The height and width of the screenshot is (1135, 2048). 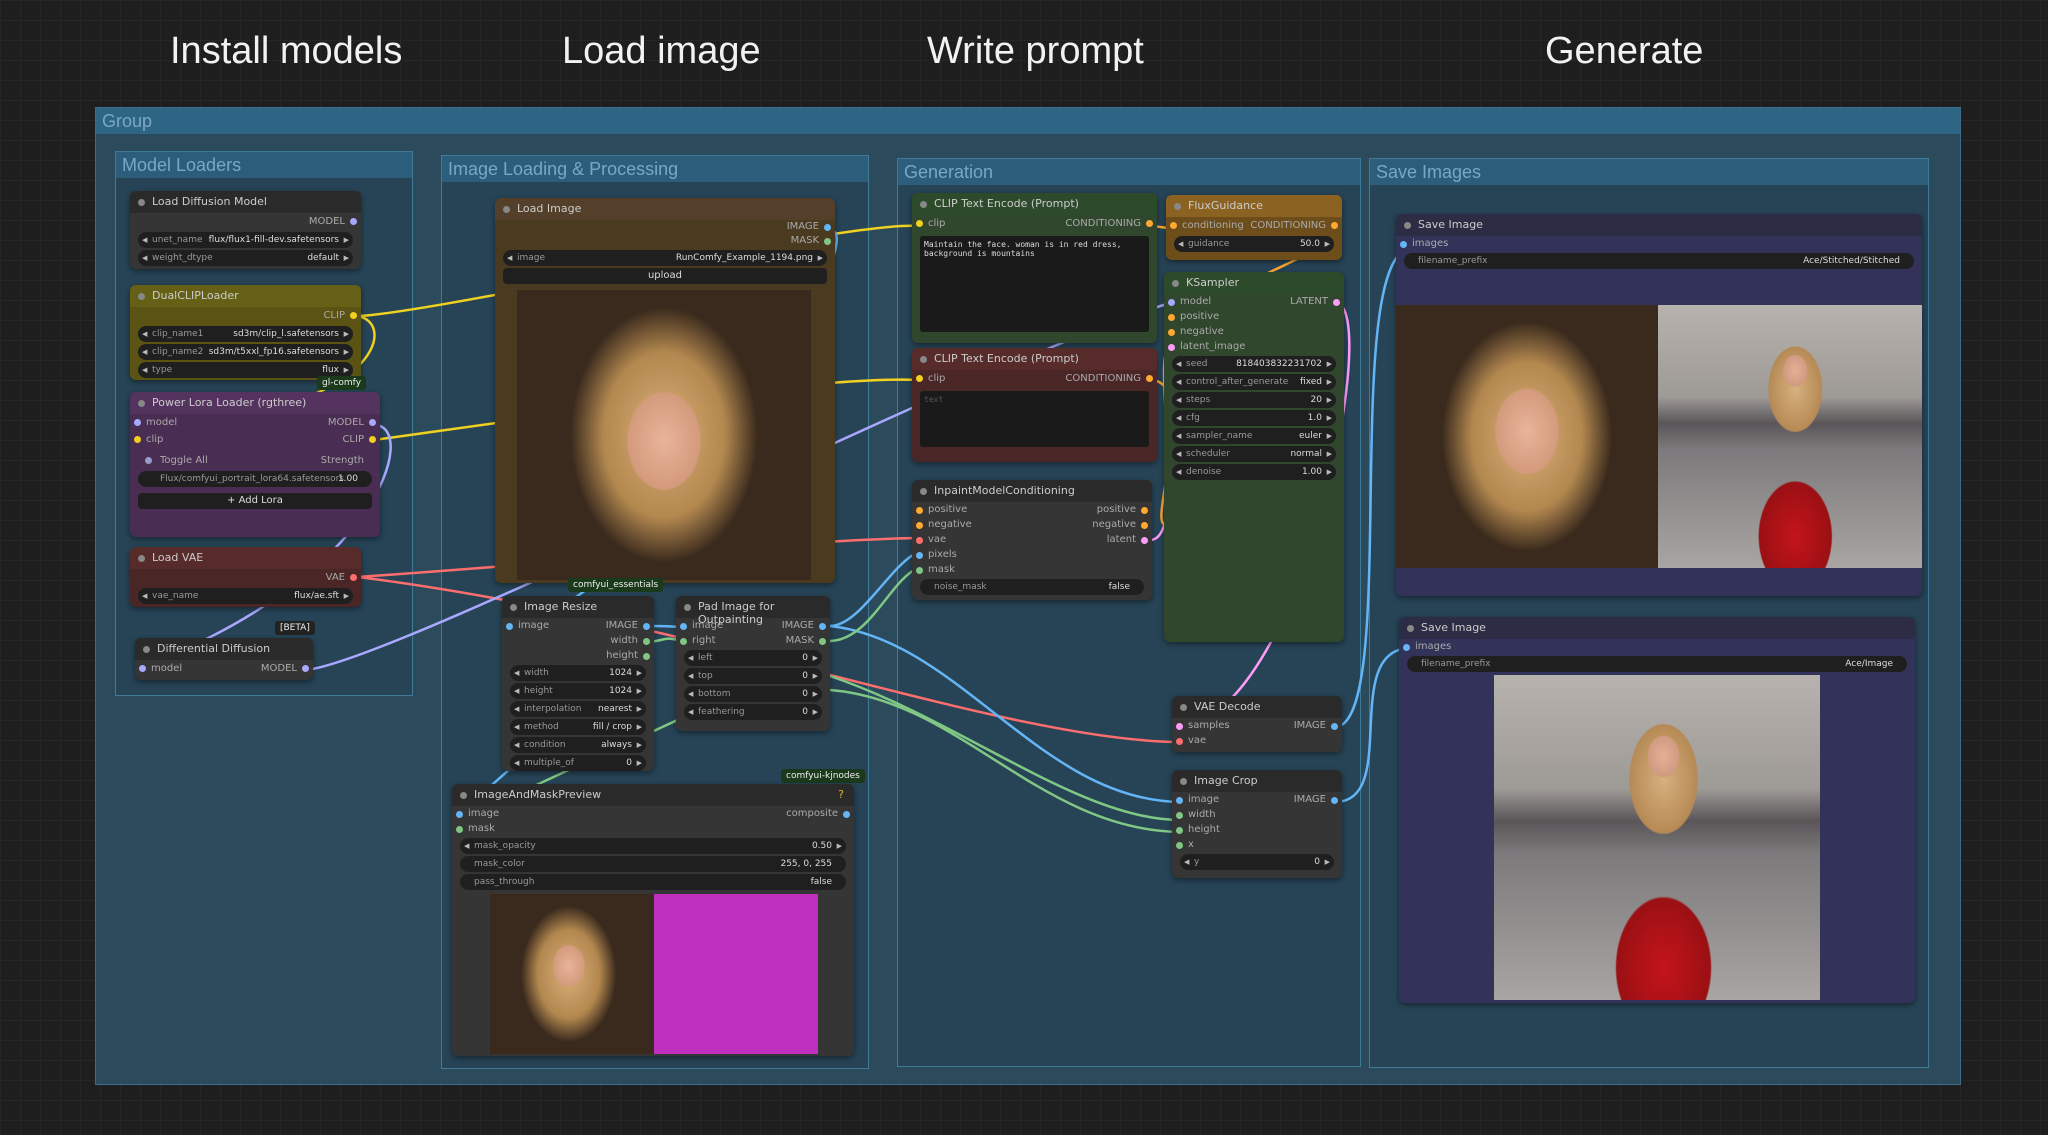 I want to click on node-load-vae: Load VAE VAE vae_name flux/ae.sft, so click(x=245, y=577).